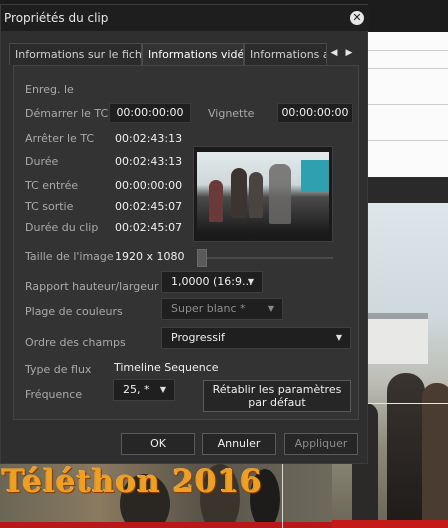 The image size is (448, 528). I want to click on thumbnail-preview, so click(263, 194).